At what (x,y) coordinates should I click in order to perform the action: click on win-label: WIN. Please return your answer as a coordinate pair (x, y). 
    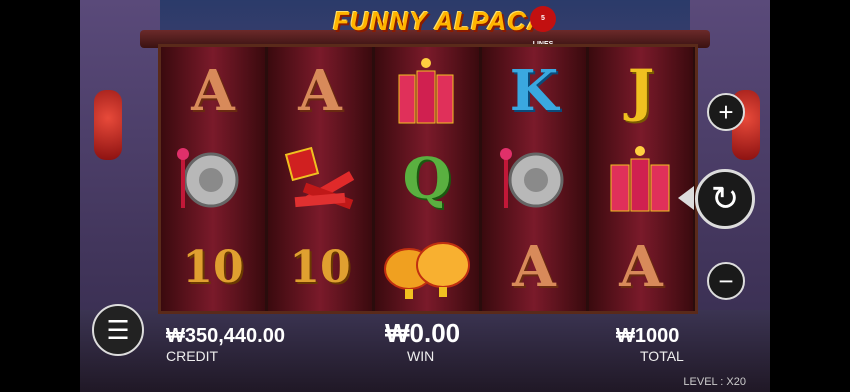
    Looking at the image, I should click on (421, 356).